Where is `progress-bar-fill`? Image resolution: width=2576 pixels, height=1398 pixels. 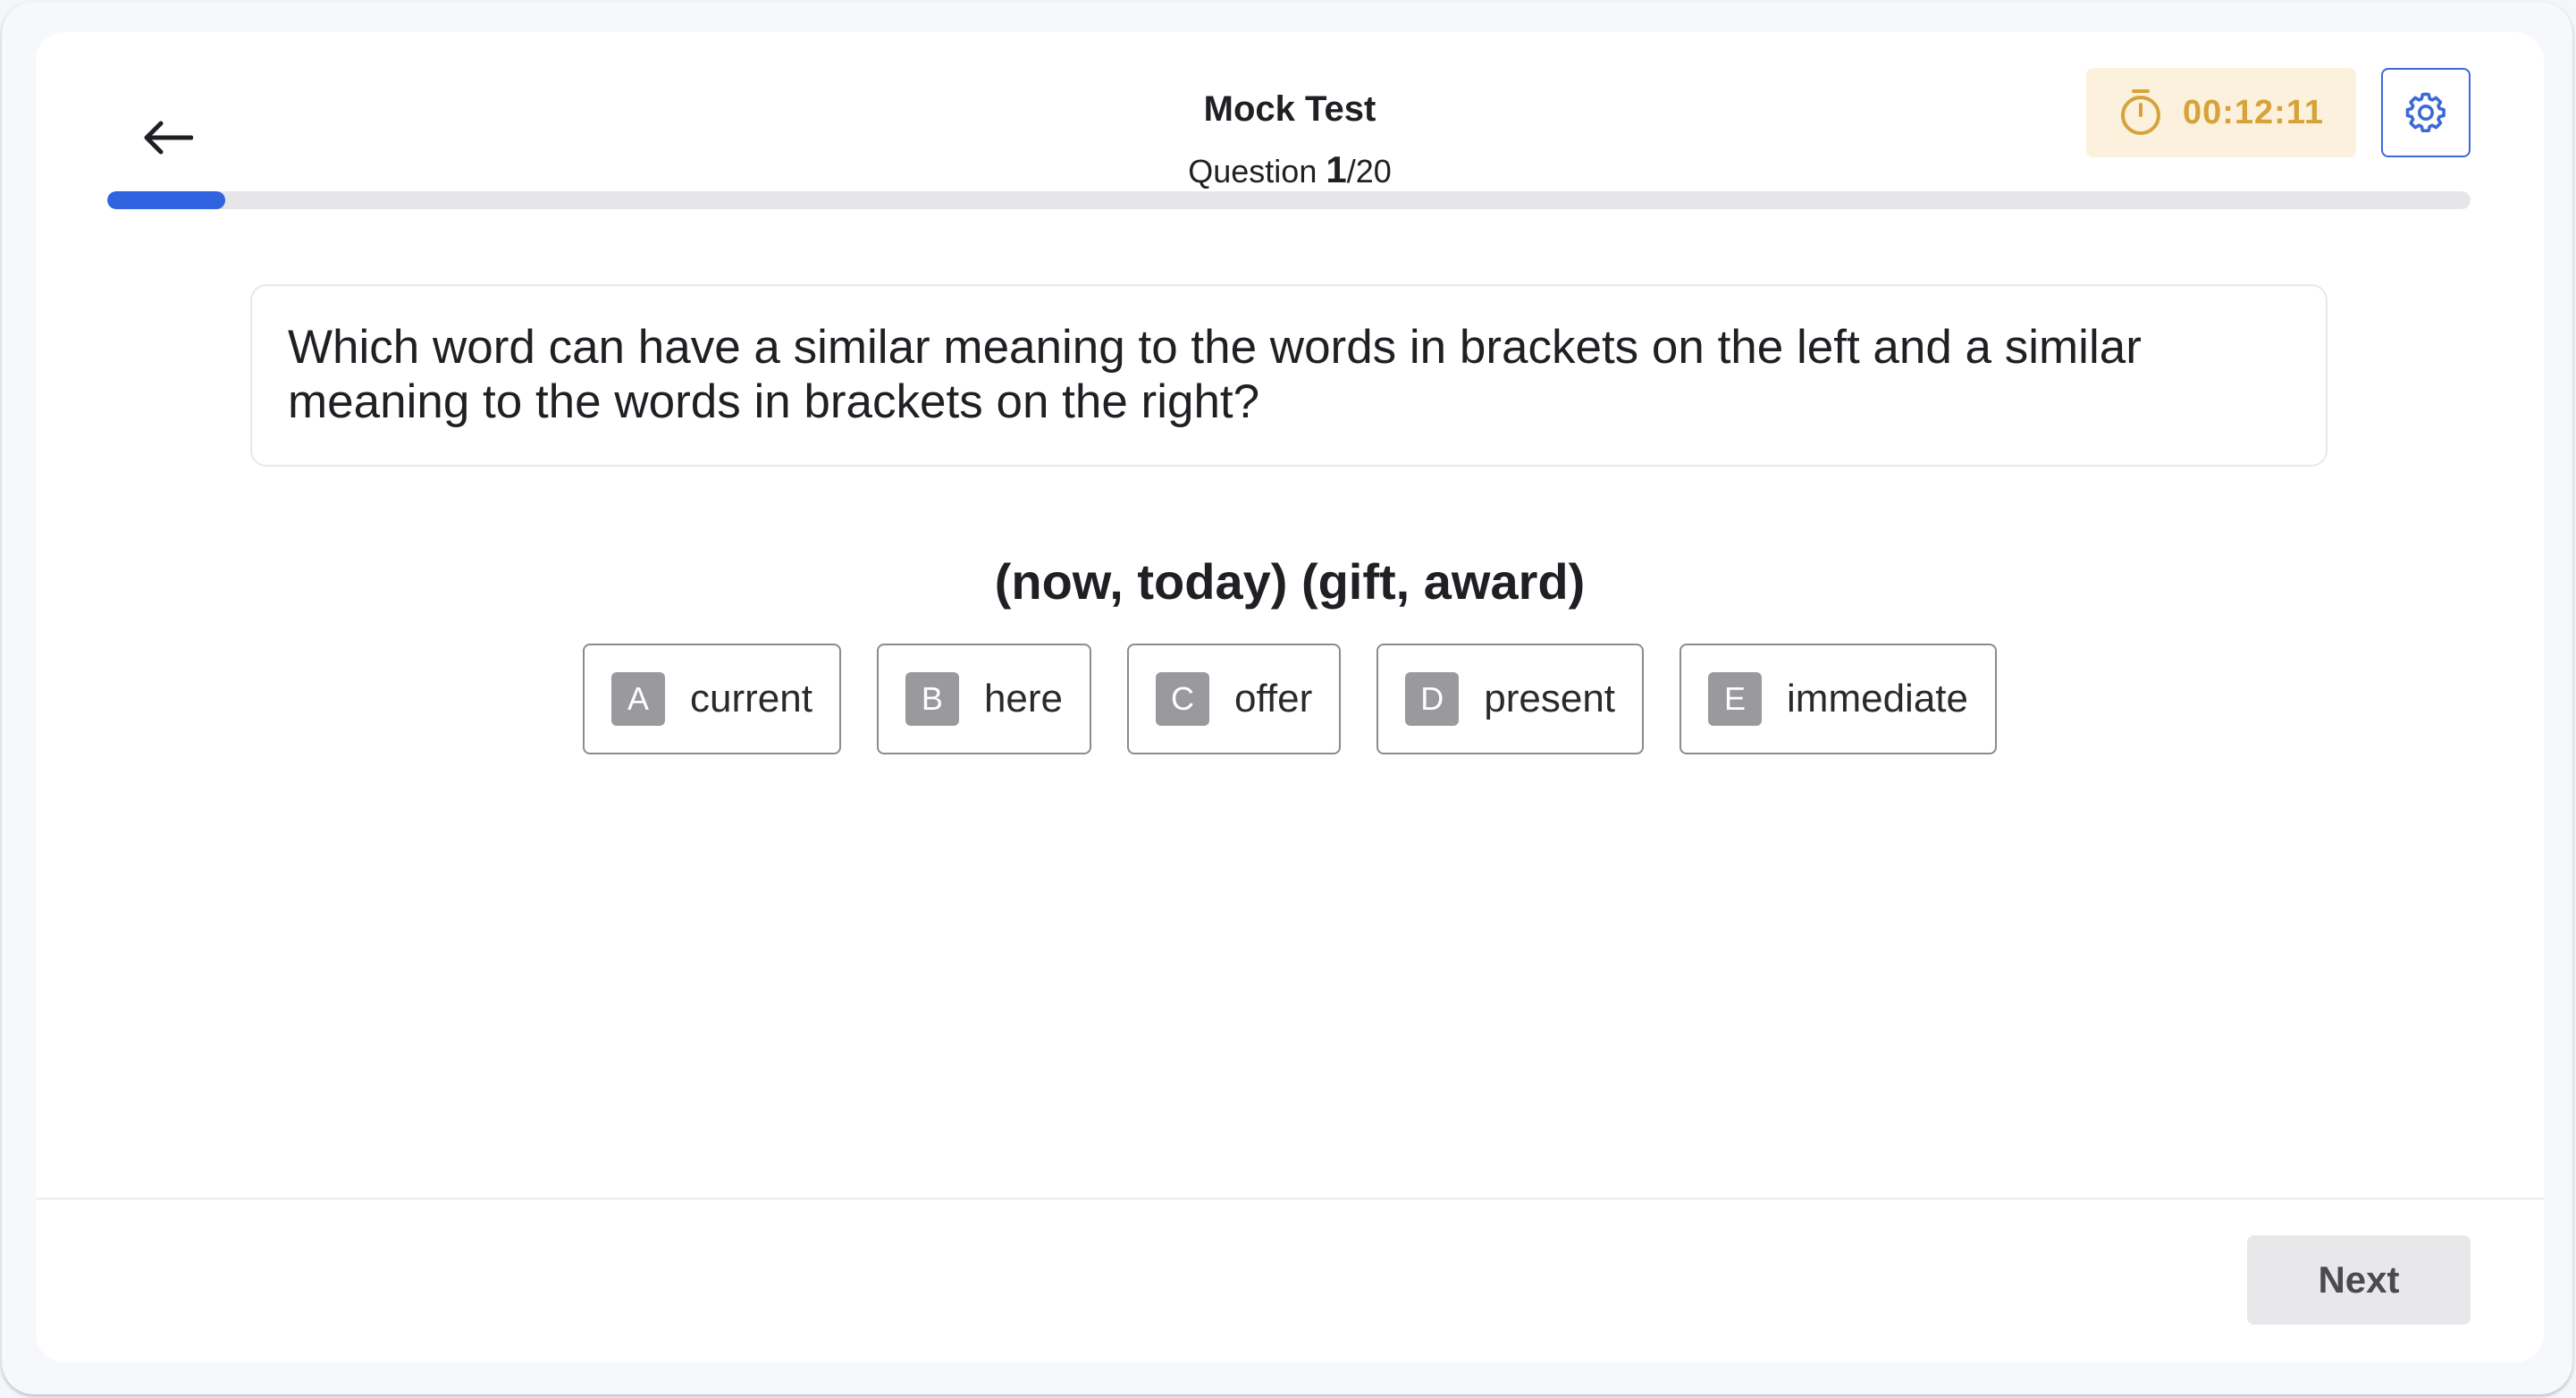 progress-bar-fill is located at coordinates (167, 200).